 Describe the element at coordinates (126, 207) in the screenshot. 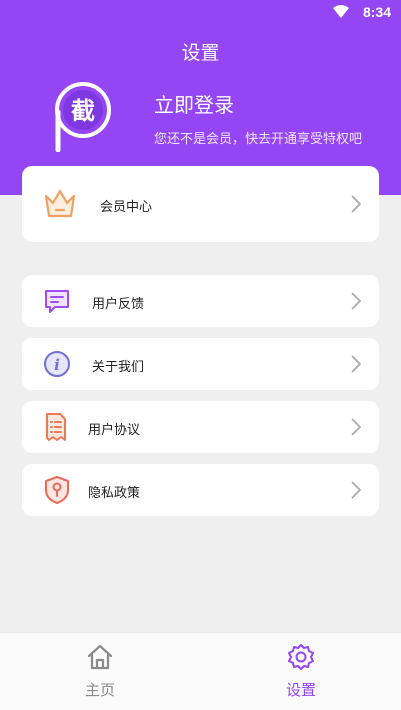

I see `vip-center-label: 会员中心` at that location.